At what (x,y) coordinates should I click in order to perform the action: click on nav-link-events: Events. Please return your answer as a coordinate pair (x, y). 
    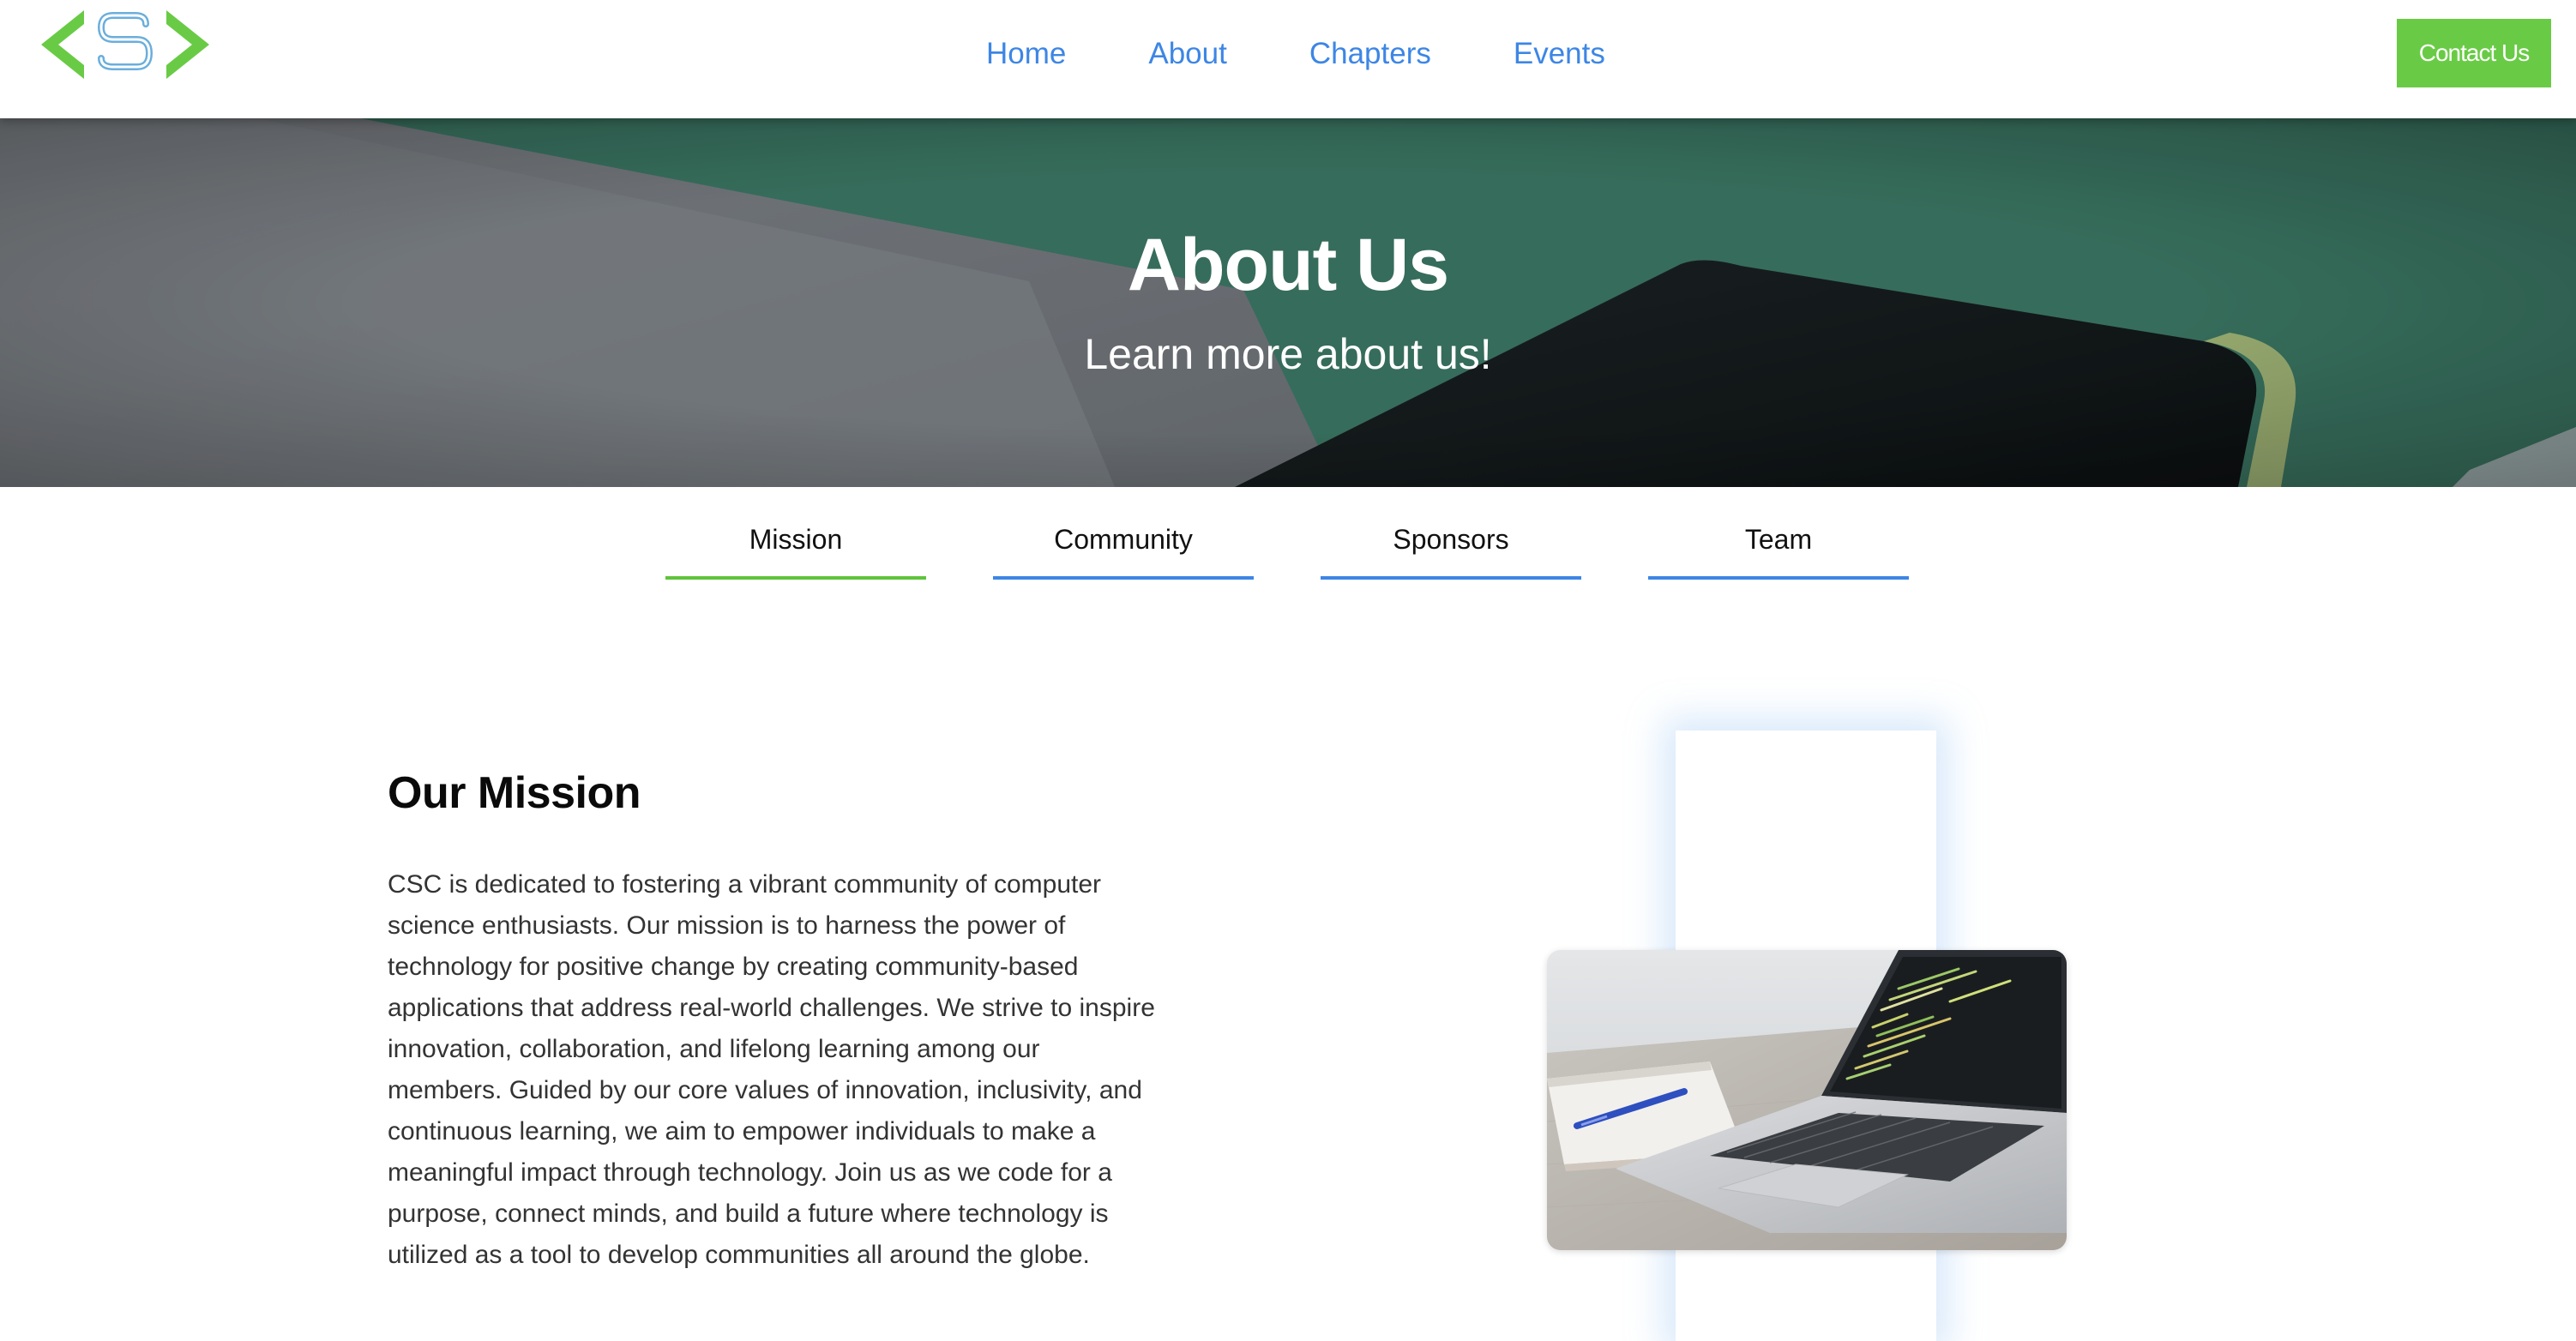
    Looking at the image, I should click on (1559, 54).